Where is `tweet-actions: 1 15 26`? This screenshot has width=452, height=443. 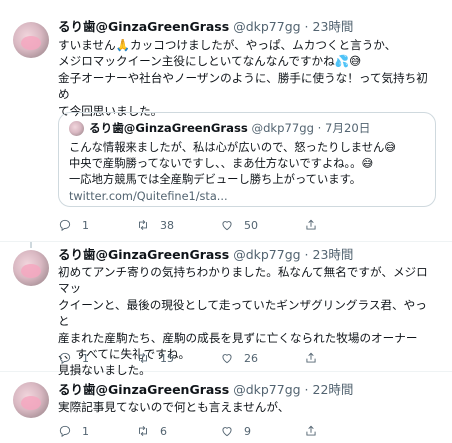 tweet-actions: 1 15 26 is located at coordinates (238, 358).